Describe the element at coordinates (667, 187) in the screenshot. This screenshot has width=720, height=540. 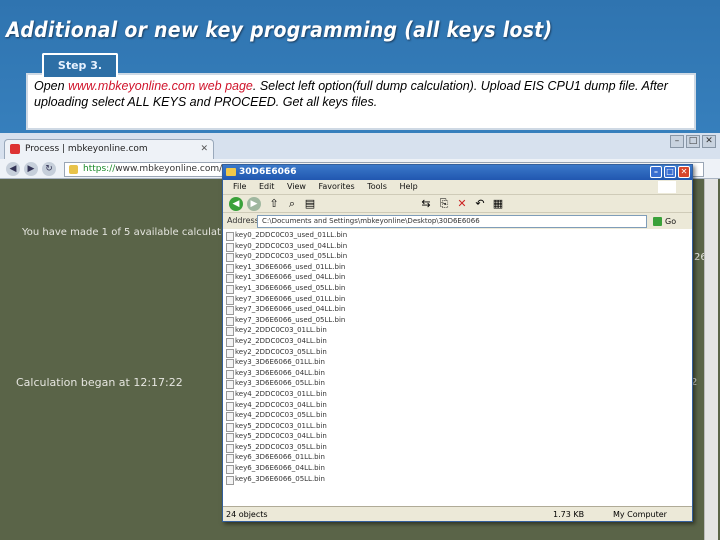
I see `windows-logo-icon` at that location.